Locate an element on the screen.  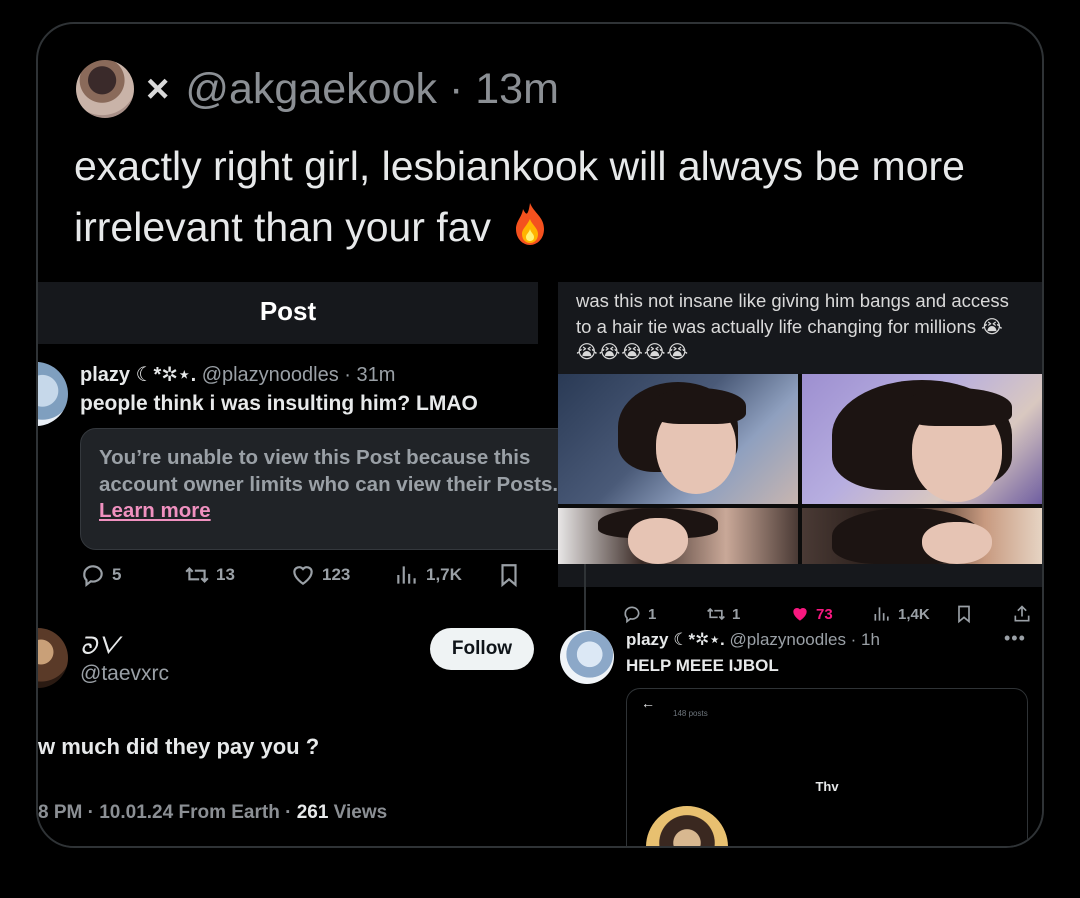
back-arrow-icon: ← is located at coordinates (648, 703).